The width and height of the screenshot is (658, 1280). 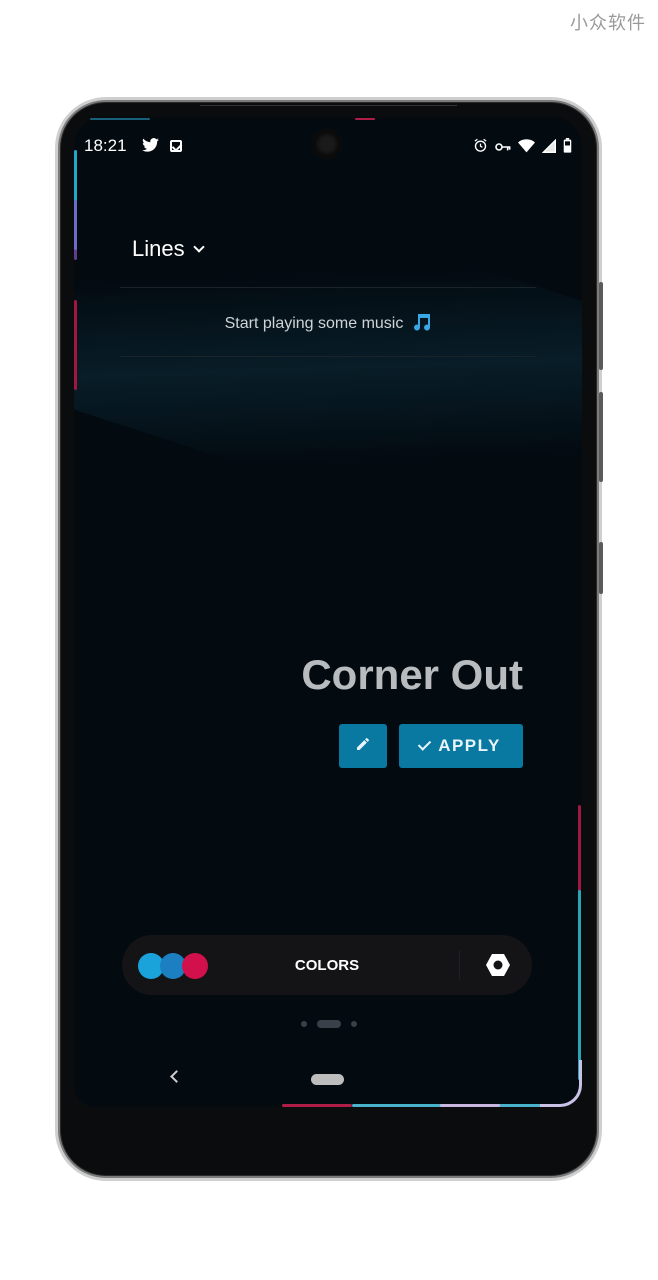 I want to click on twitter-icon, so click(x=150, y=147).